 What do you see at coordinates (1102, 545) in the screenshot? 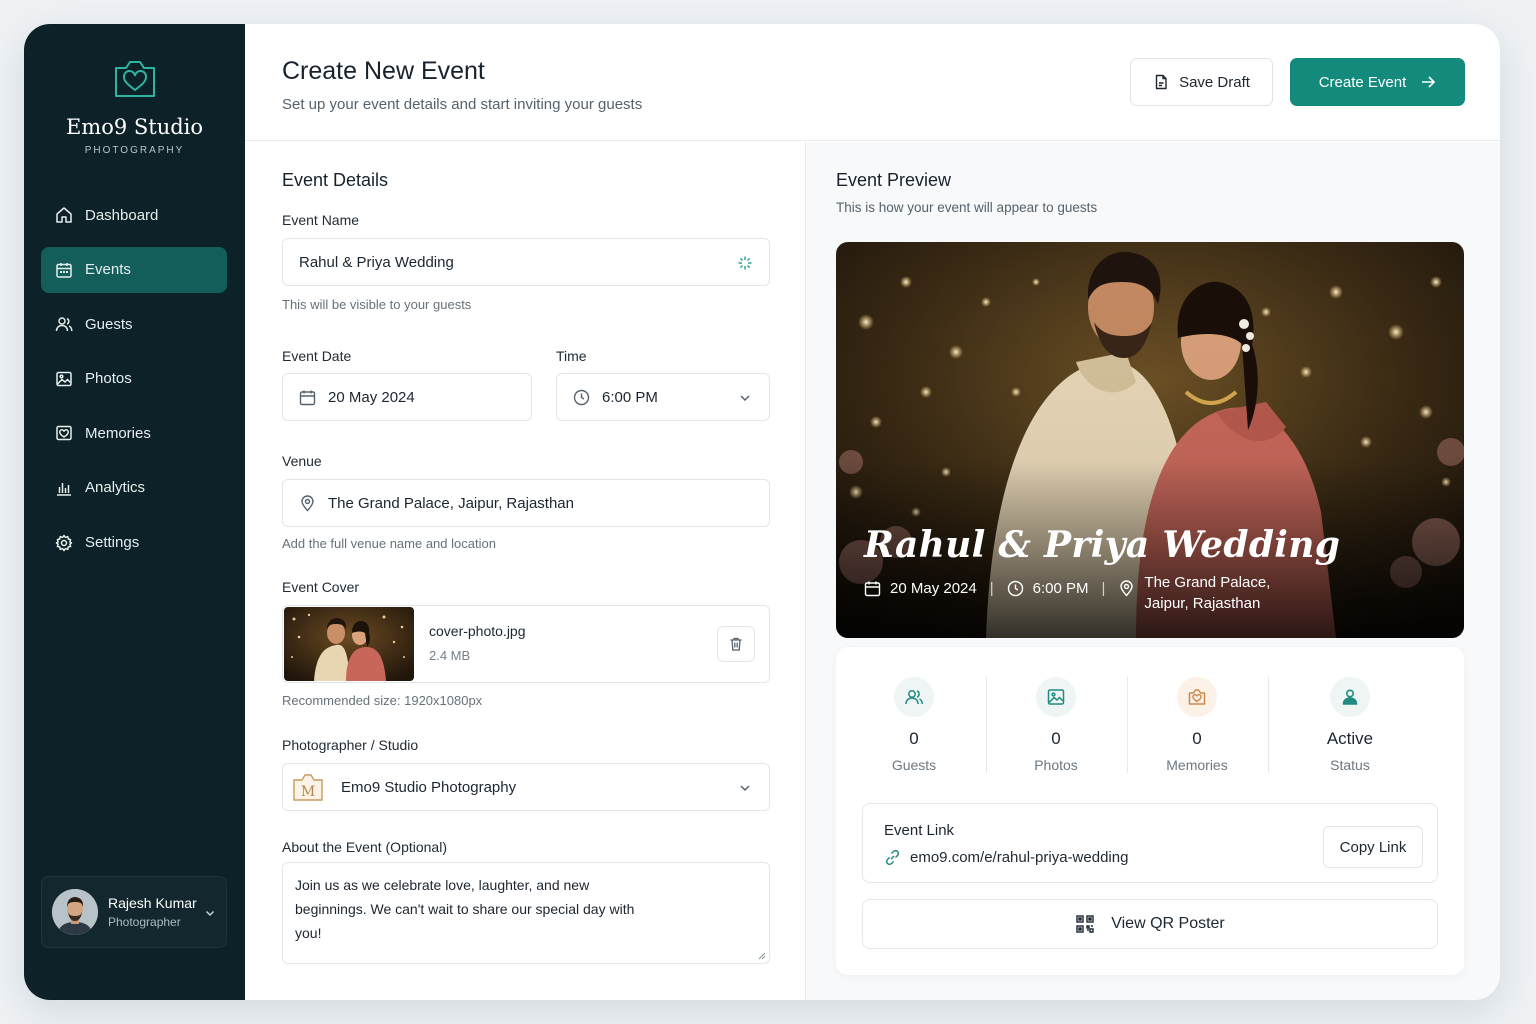
I see `hero-event-title: Rahul & Priya Wedding` at bounding box center [1102, 545].